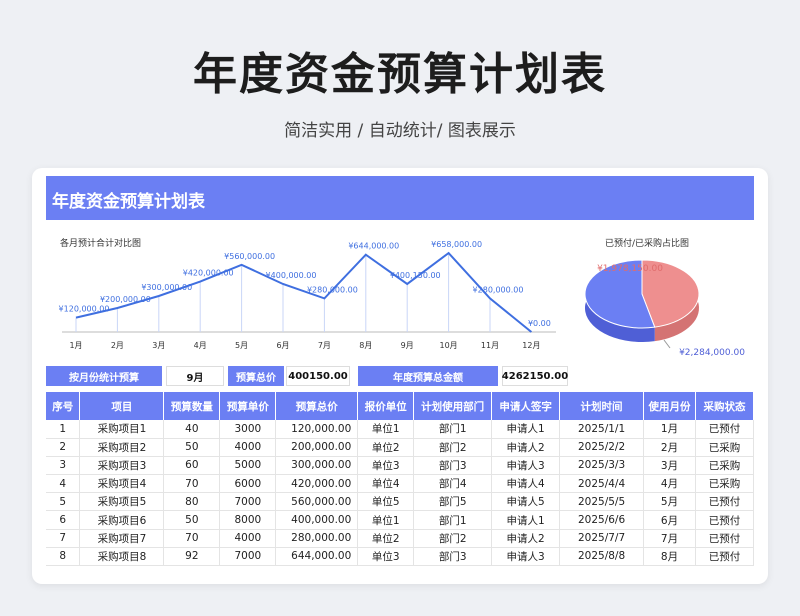 The height and width of the screenshot is (616, 800). What do you see at coordinates (317, 484) in the screenshot?
I see `table-cell: 420,000.00` at bounding box center [317, 484].